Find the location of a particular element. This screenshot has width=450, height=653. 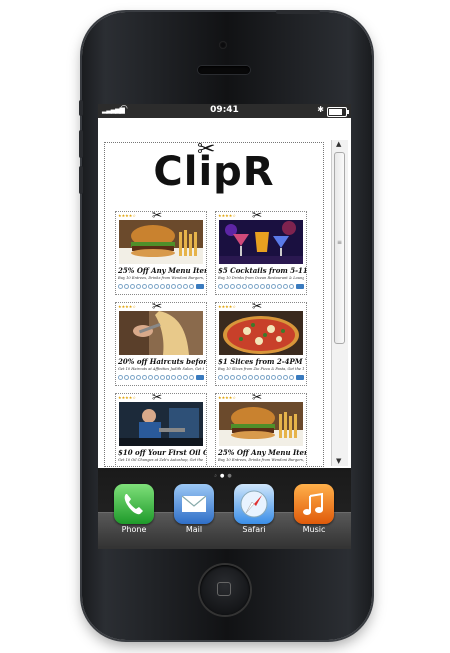

coupon-image-pizza is located at coordinates (261, 333).